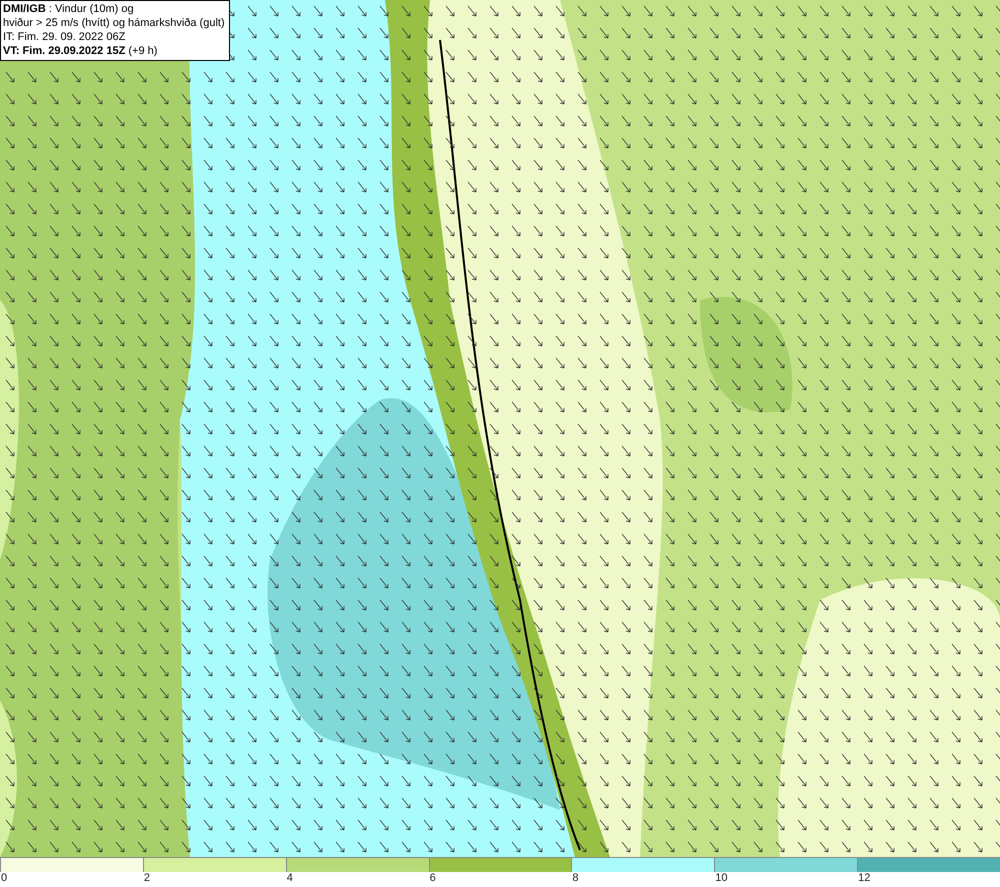 Image resolution: width=1000 pixels, height=887 pixels. What do you see at coordinates (69, 9) in the screenshot?
I see `info-text: DMI/IGB : Vindur (10m) og` at bounding box center [69, 9].